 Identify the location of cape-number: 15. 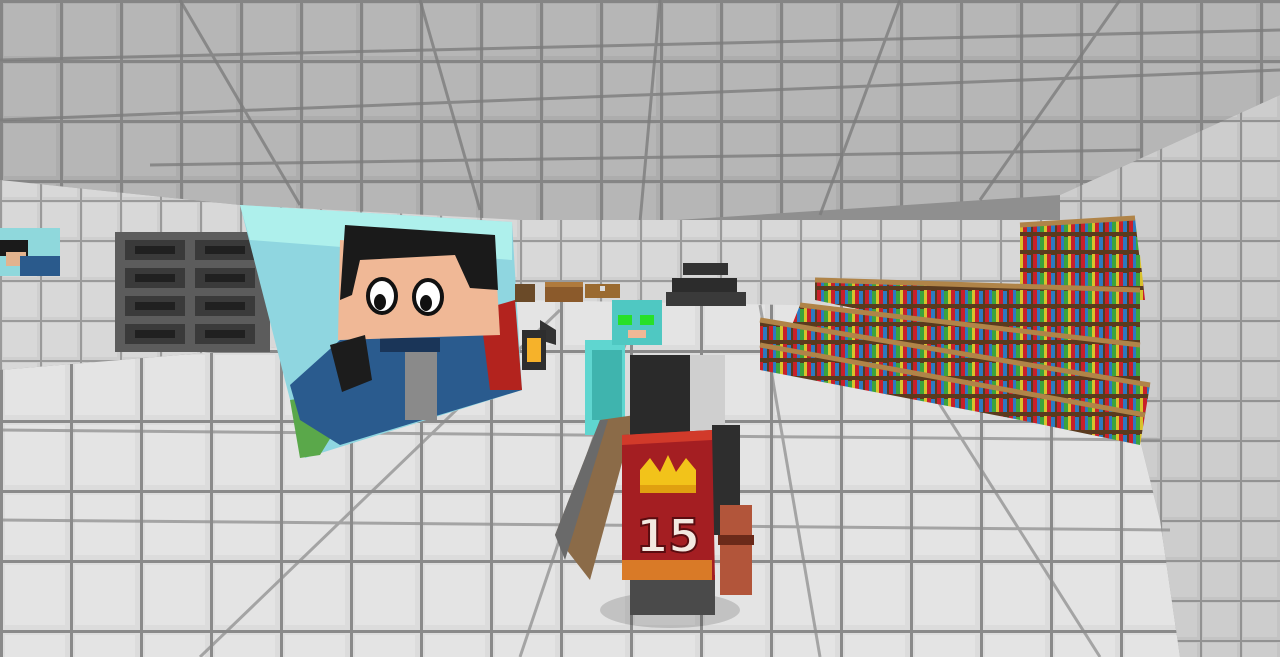
(668, 536).